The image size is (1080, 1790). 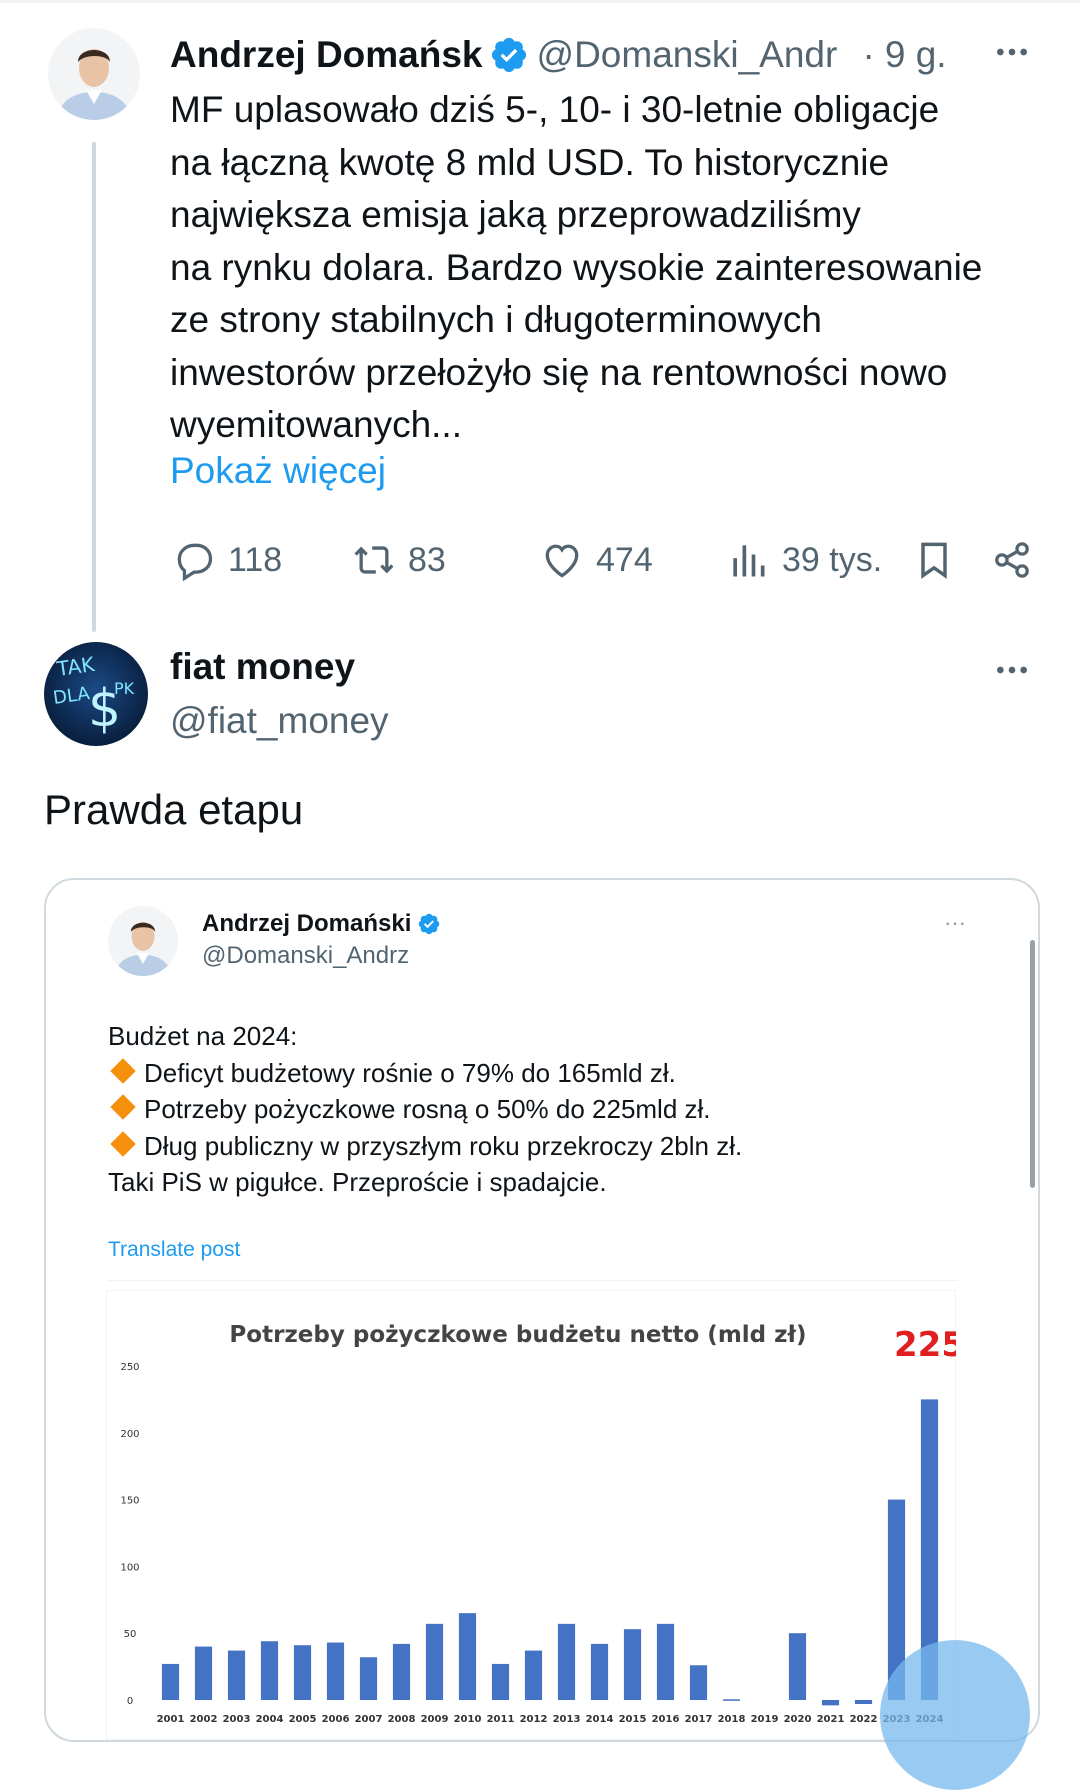 What do you see at coordinates (171, 1719) in the screenshot?
I see `x-tick-label: 2001` at bounding box center [171, 1719].